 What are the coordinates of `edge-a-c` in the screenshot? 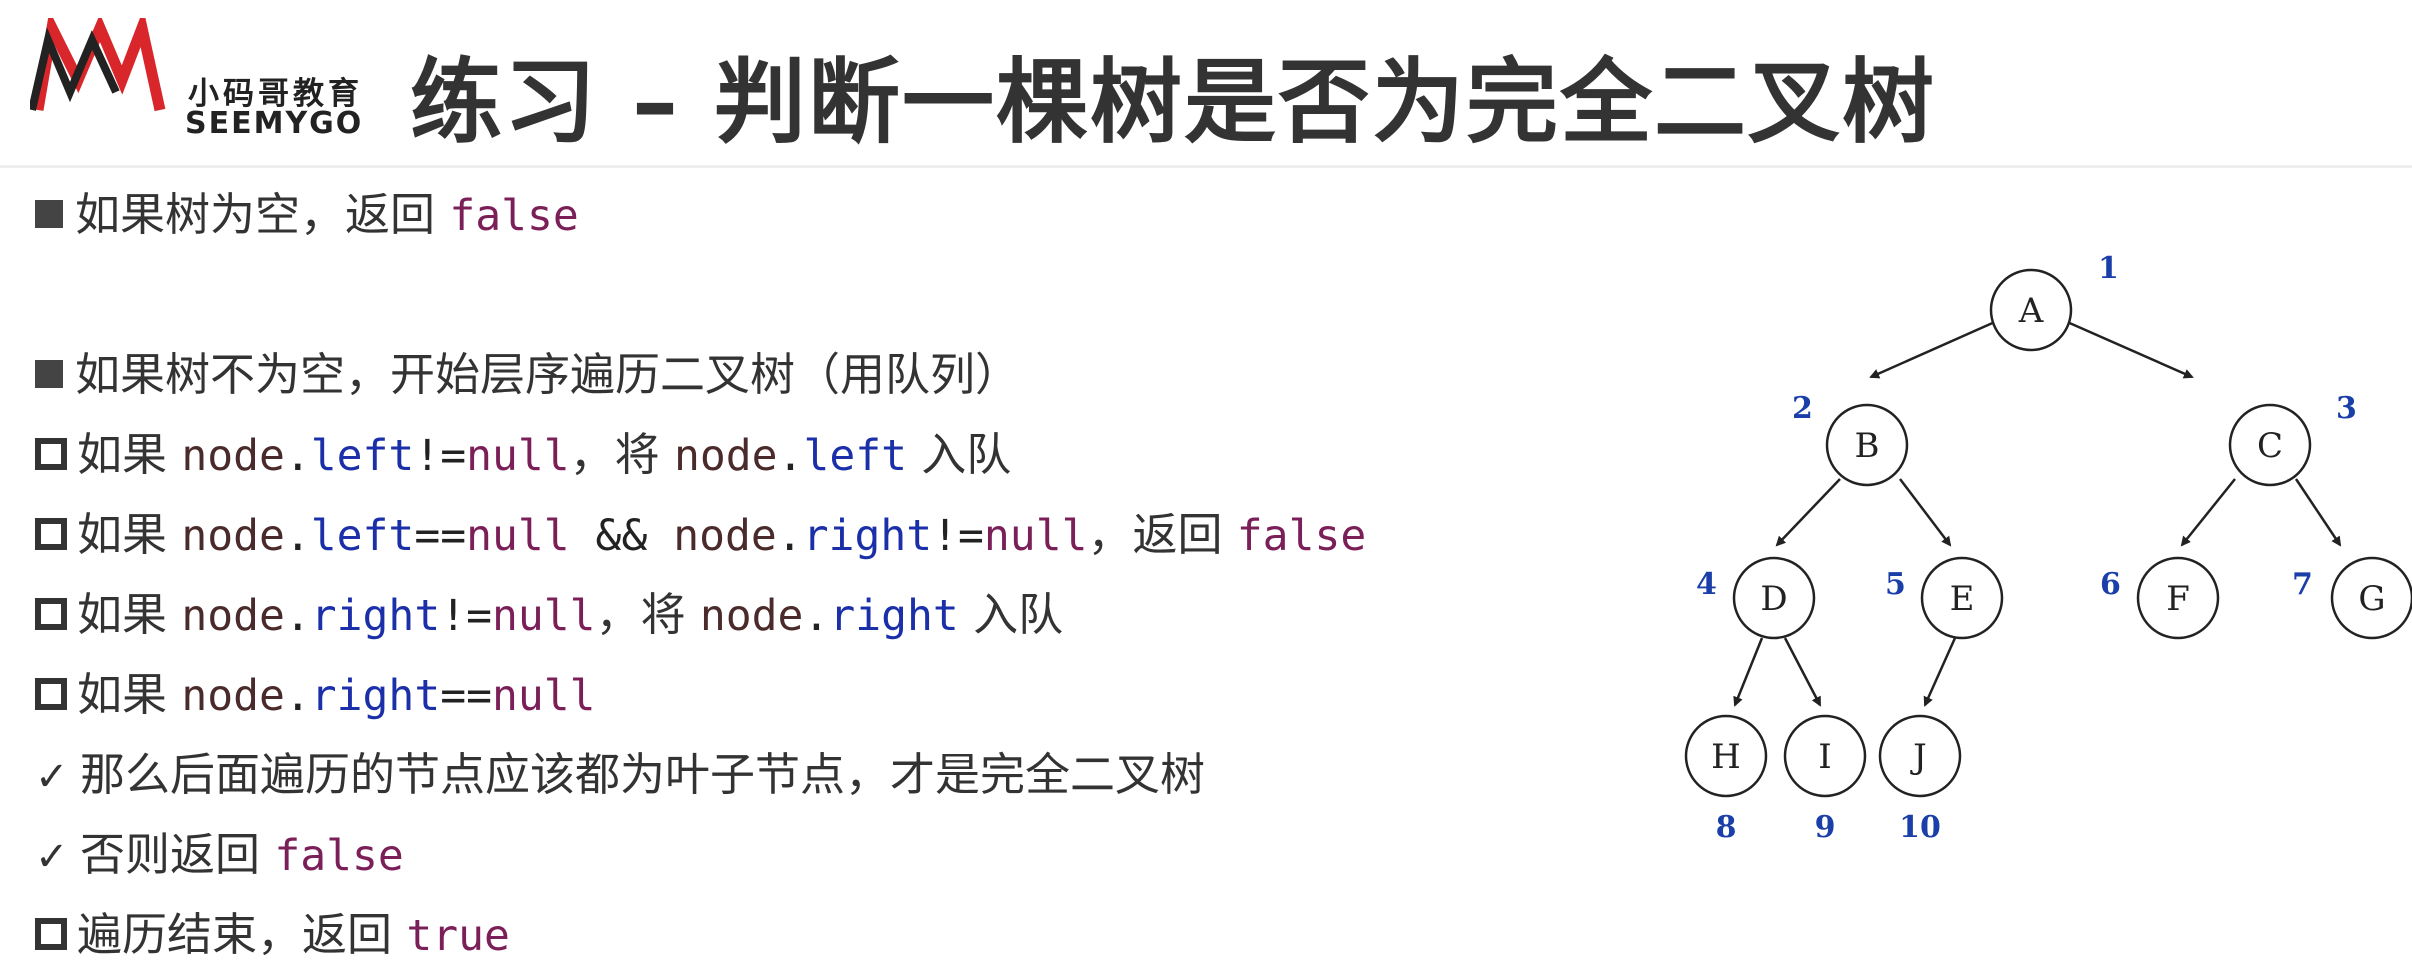 It's located at (2129, 349).